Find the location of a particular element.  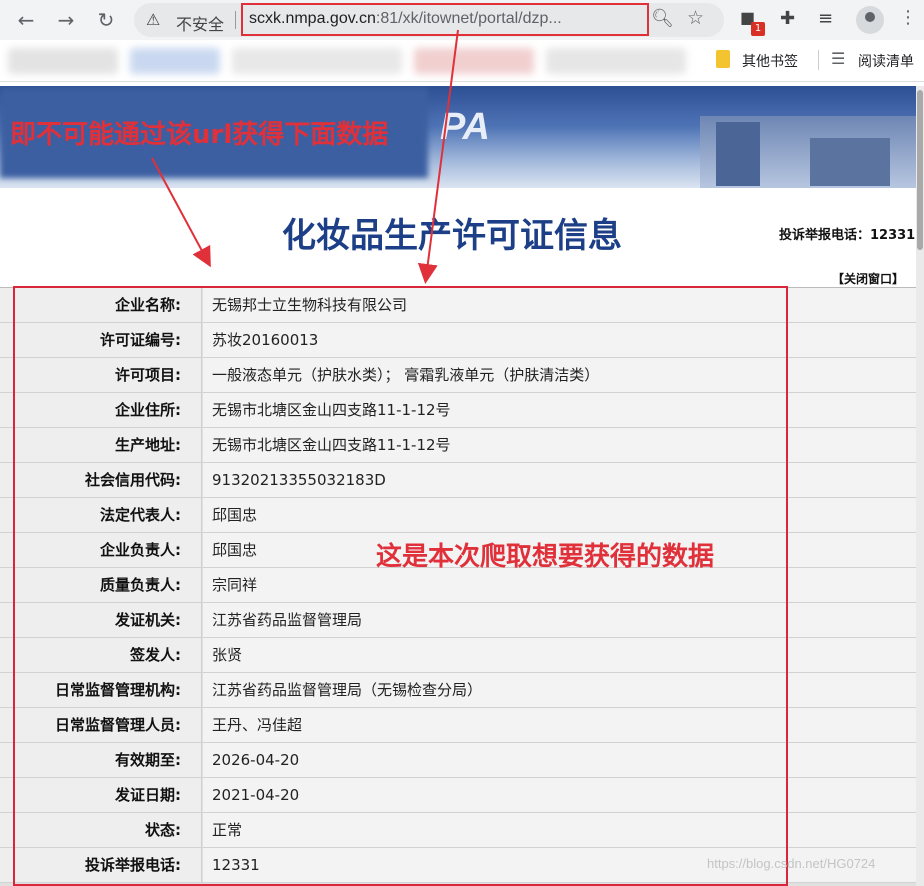

table-row: 日常监督管理机构: 江苏省药品监督管理局（无锡检查分局） is located at coordinates (458, 690).